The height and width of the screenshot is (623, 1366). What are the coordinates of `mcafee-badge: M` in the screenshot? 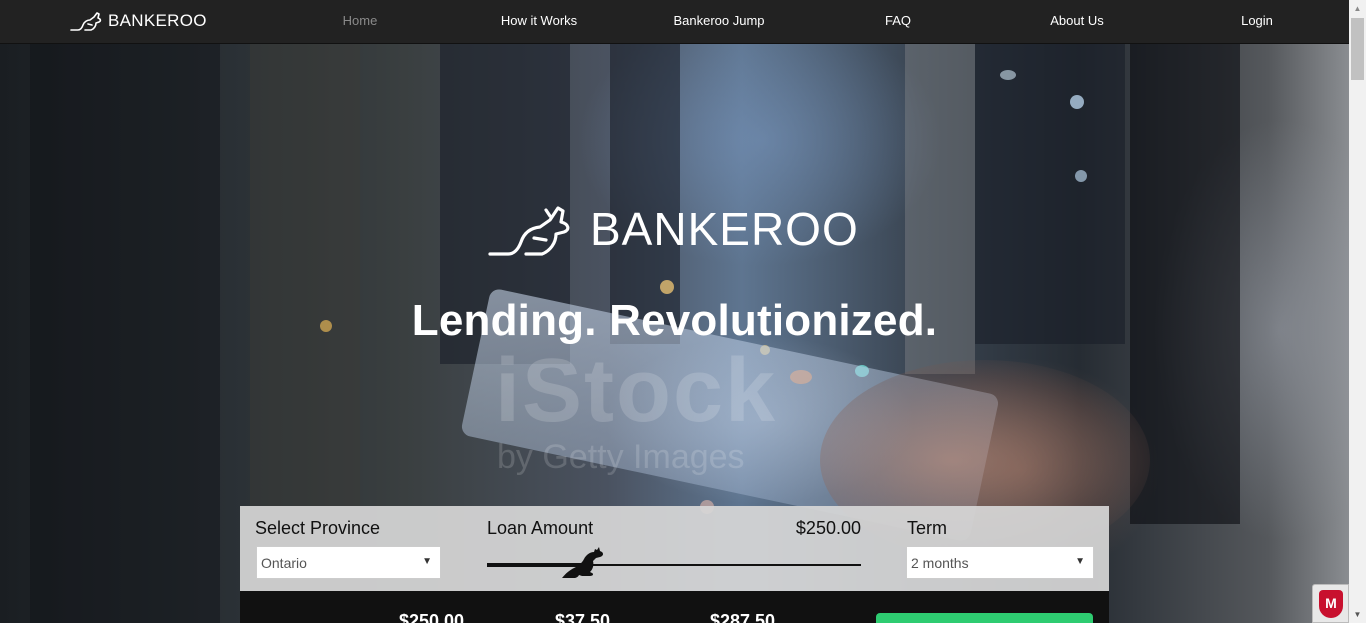 It's located at (1330, 603).